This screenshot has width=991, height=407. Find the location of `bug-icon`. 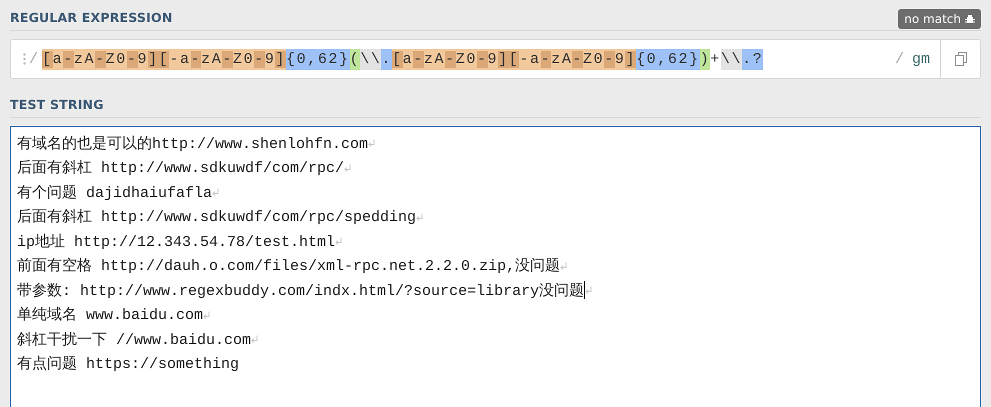

bug-icon is located at coordinates (970, 19).